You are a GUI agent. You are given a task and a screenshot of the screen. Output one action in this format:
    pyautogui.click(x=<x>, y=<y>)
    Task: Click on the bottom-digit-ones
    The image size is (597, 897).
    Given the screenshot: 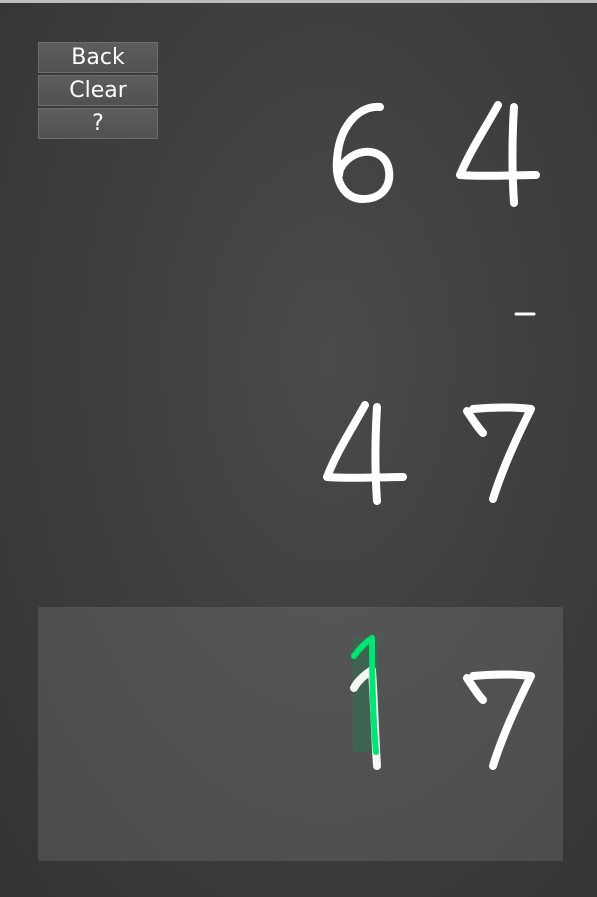 What is the action you would take?
    pyautogui.click(x=499, y=453)
    